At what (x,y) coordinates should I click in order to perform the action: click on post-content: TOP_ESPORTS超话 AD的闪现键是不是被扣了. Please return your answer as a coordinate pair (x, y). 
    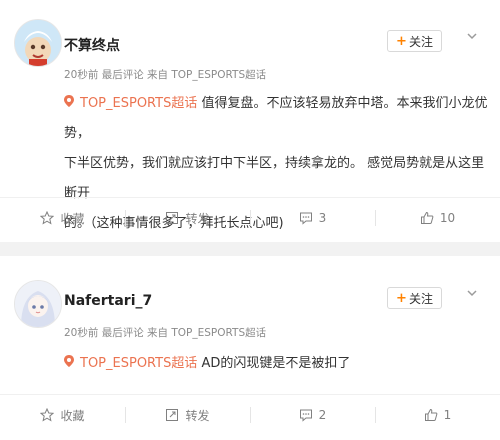
    Looking at the image, I should click on (279, 364).